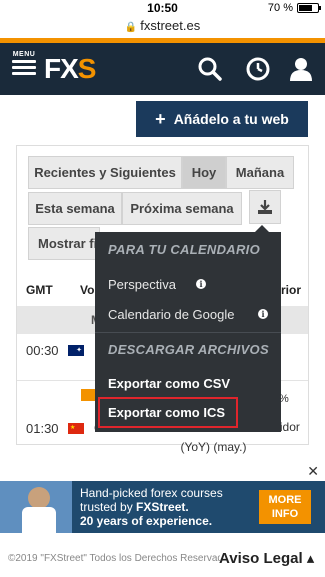  I want to click on section-for-calendar: PARA TU CALENDARIO, so click(184, 249).